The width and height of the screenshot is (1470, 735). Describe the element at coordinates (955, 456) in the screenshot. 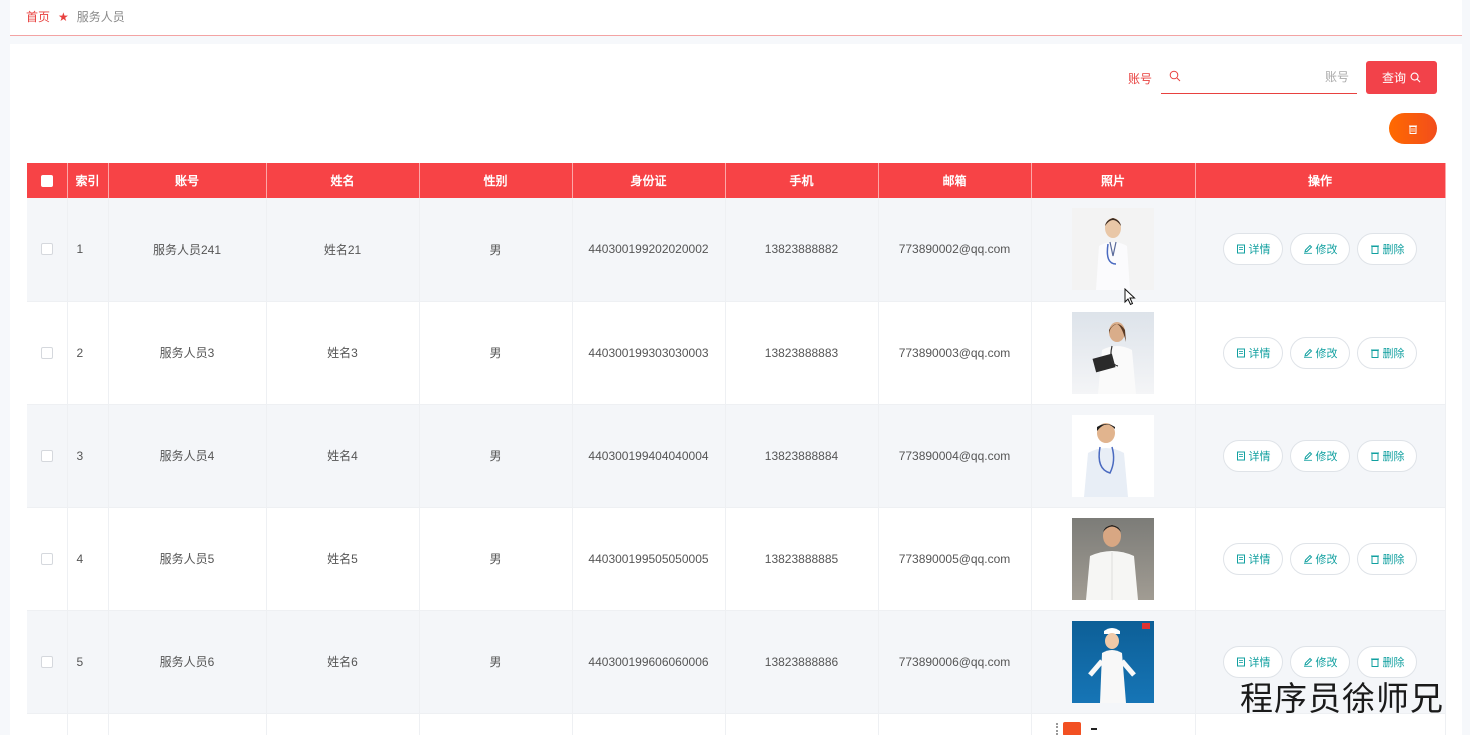

I see `cell-email: 773890004@qq.com` at that location.